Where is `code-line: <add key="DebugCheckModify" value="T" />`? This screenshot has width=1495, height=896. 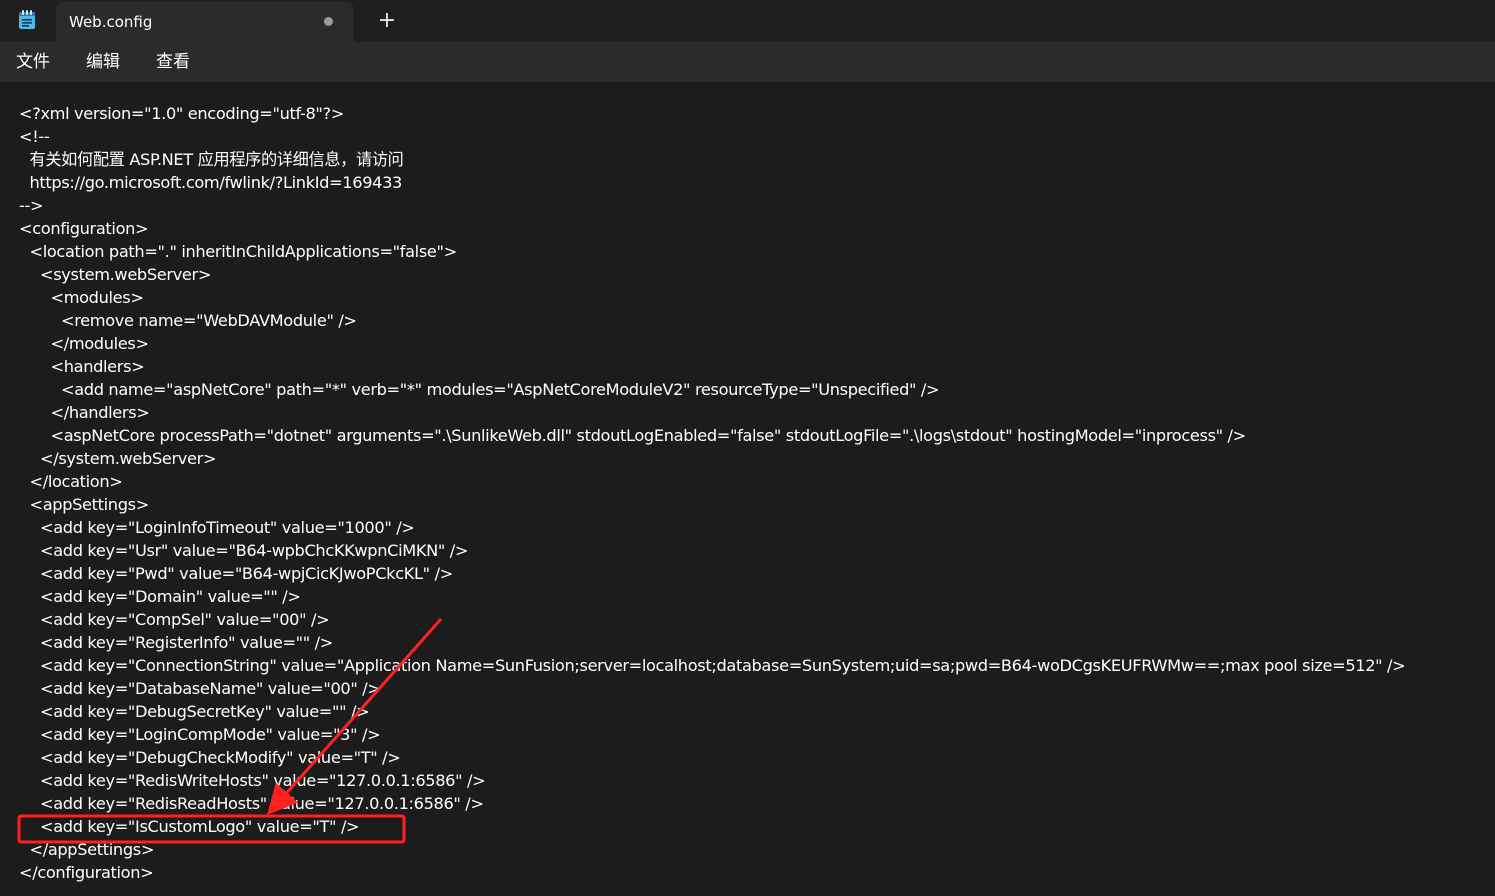 code-line: <add key="DebugCheckModify" value="T" /> is located at coordinates (220, 757).